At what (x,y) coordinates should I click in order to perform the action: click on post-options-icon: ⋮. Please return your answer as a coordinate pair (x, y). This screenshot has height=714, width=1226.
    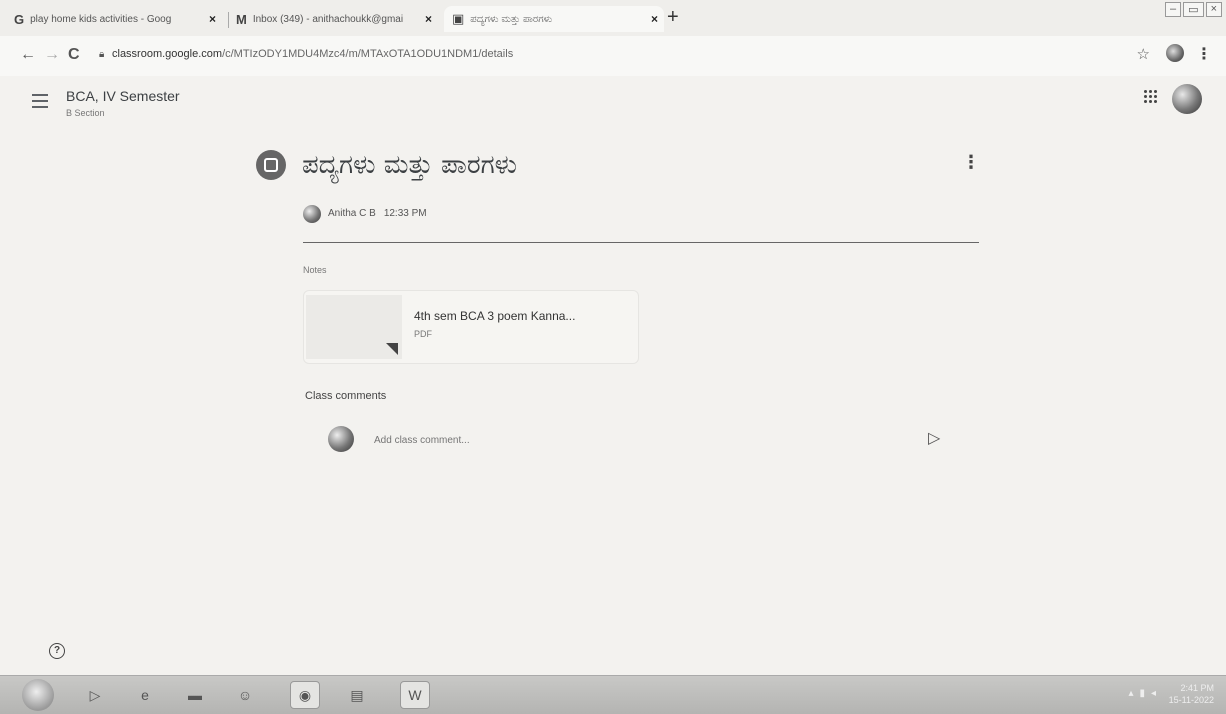
    Looking at the image, I should click on (971, 162).